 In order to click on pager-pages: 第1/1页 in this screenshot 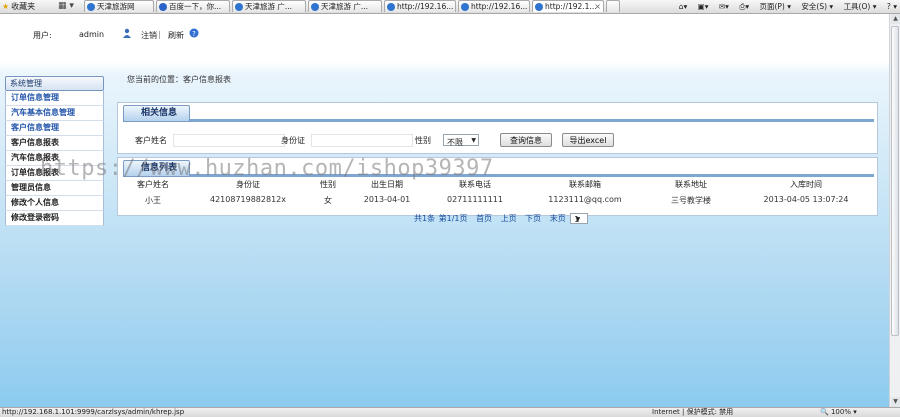, I will do `click(453, 218)`.